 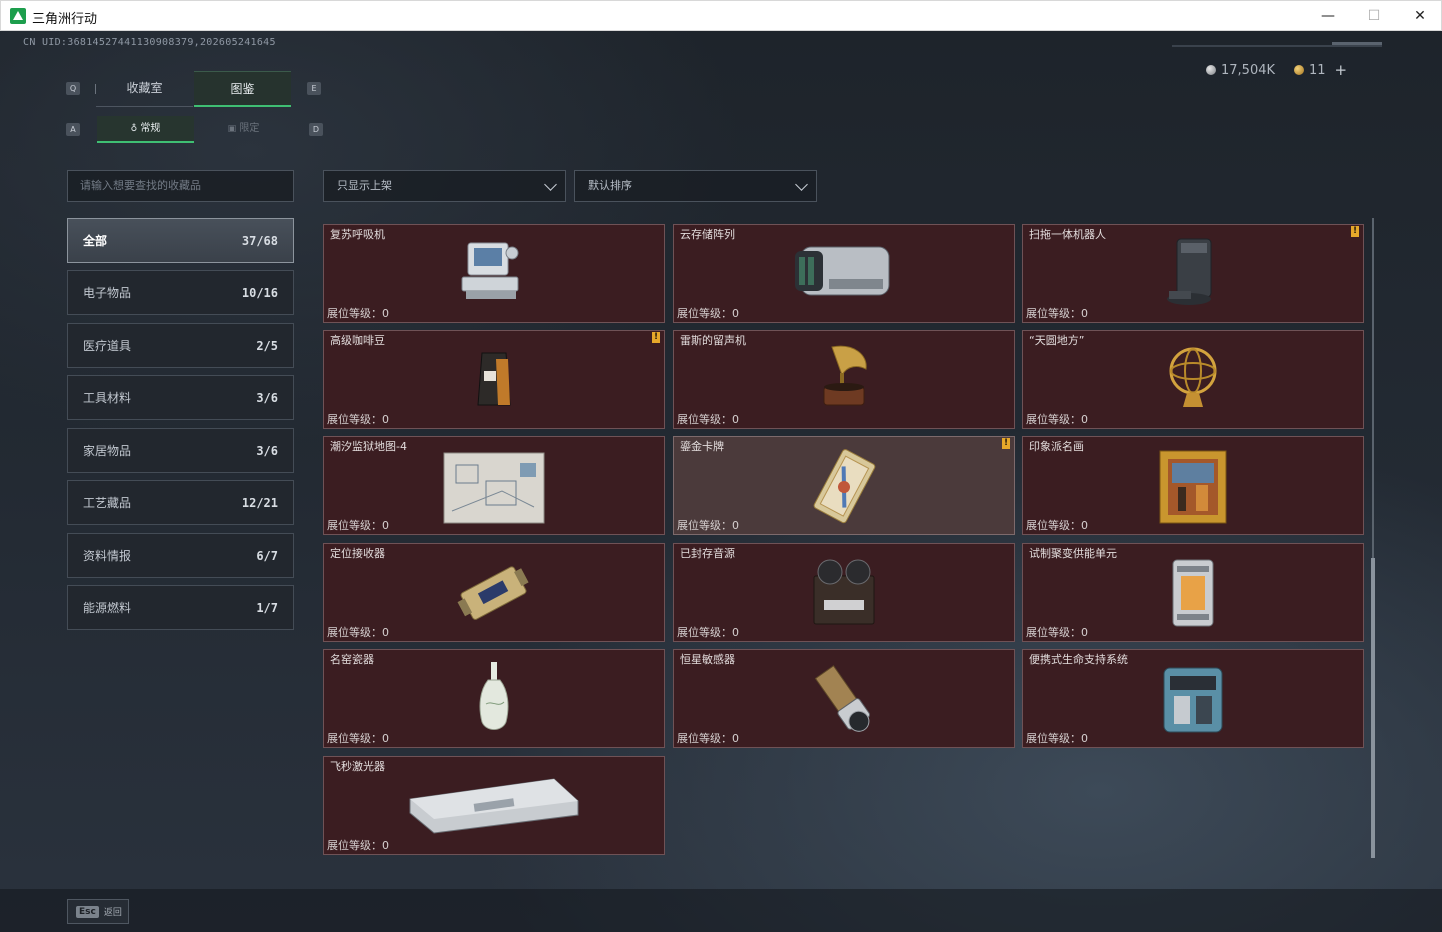 I want to click on category-tools: 工具材料 3/6, so click(x=180, y=397).